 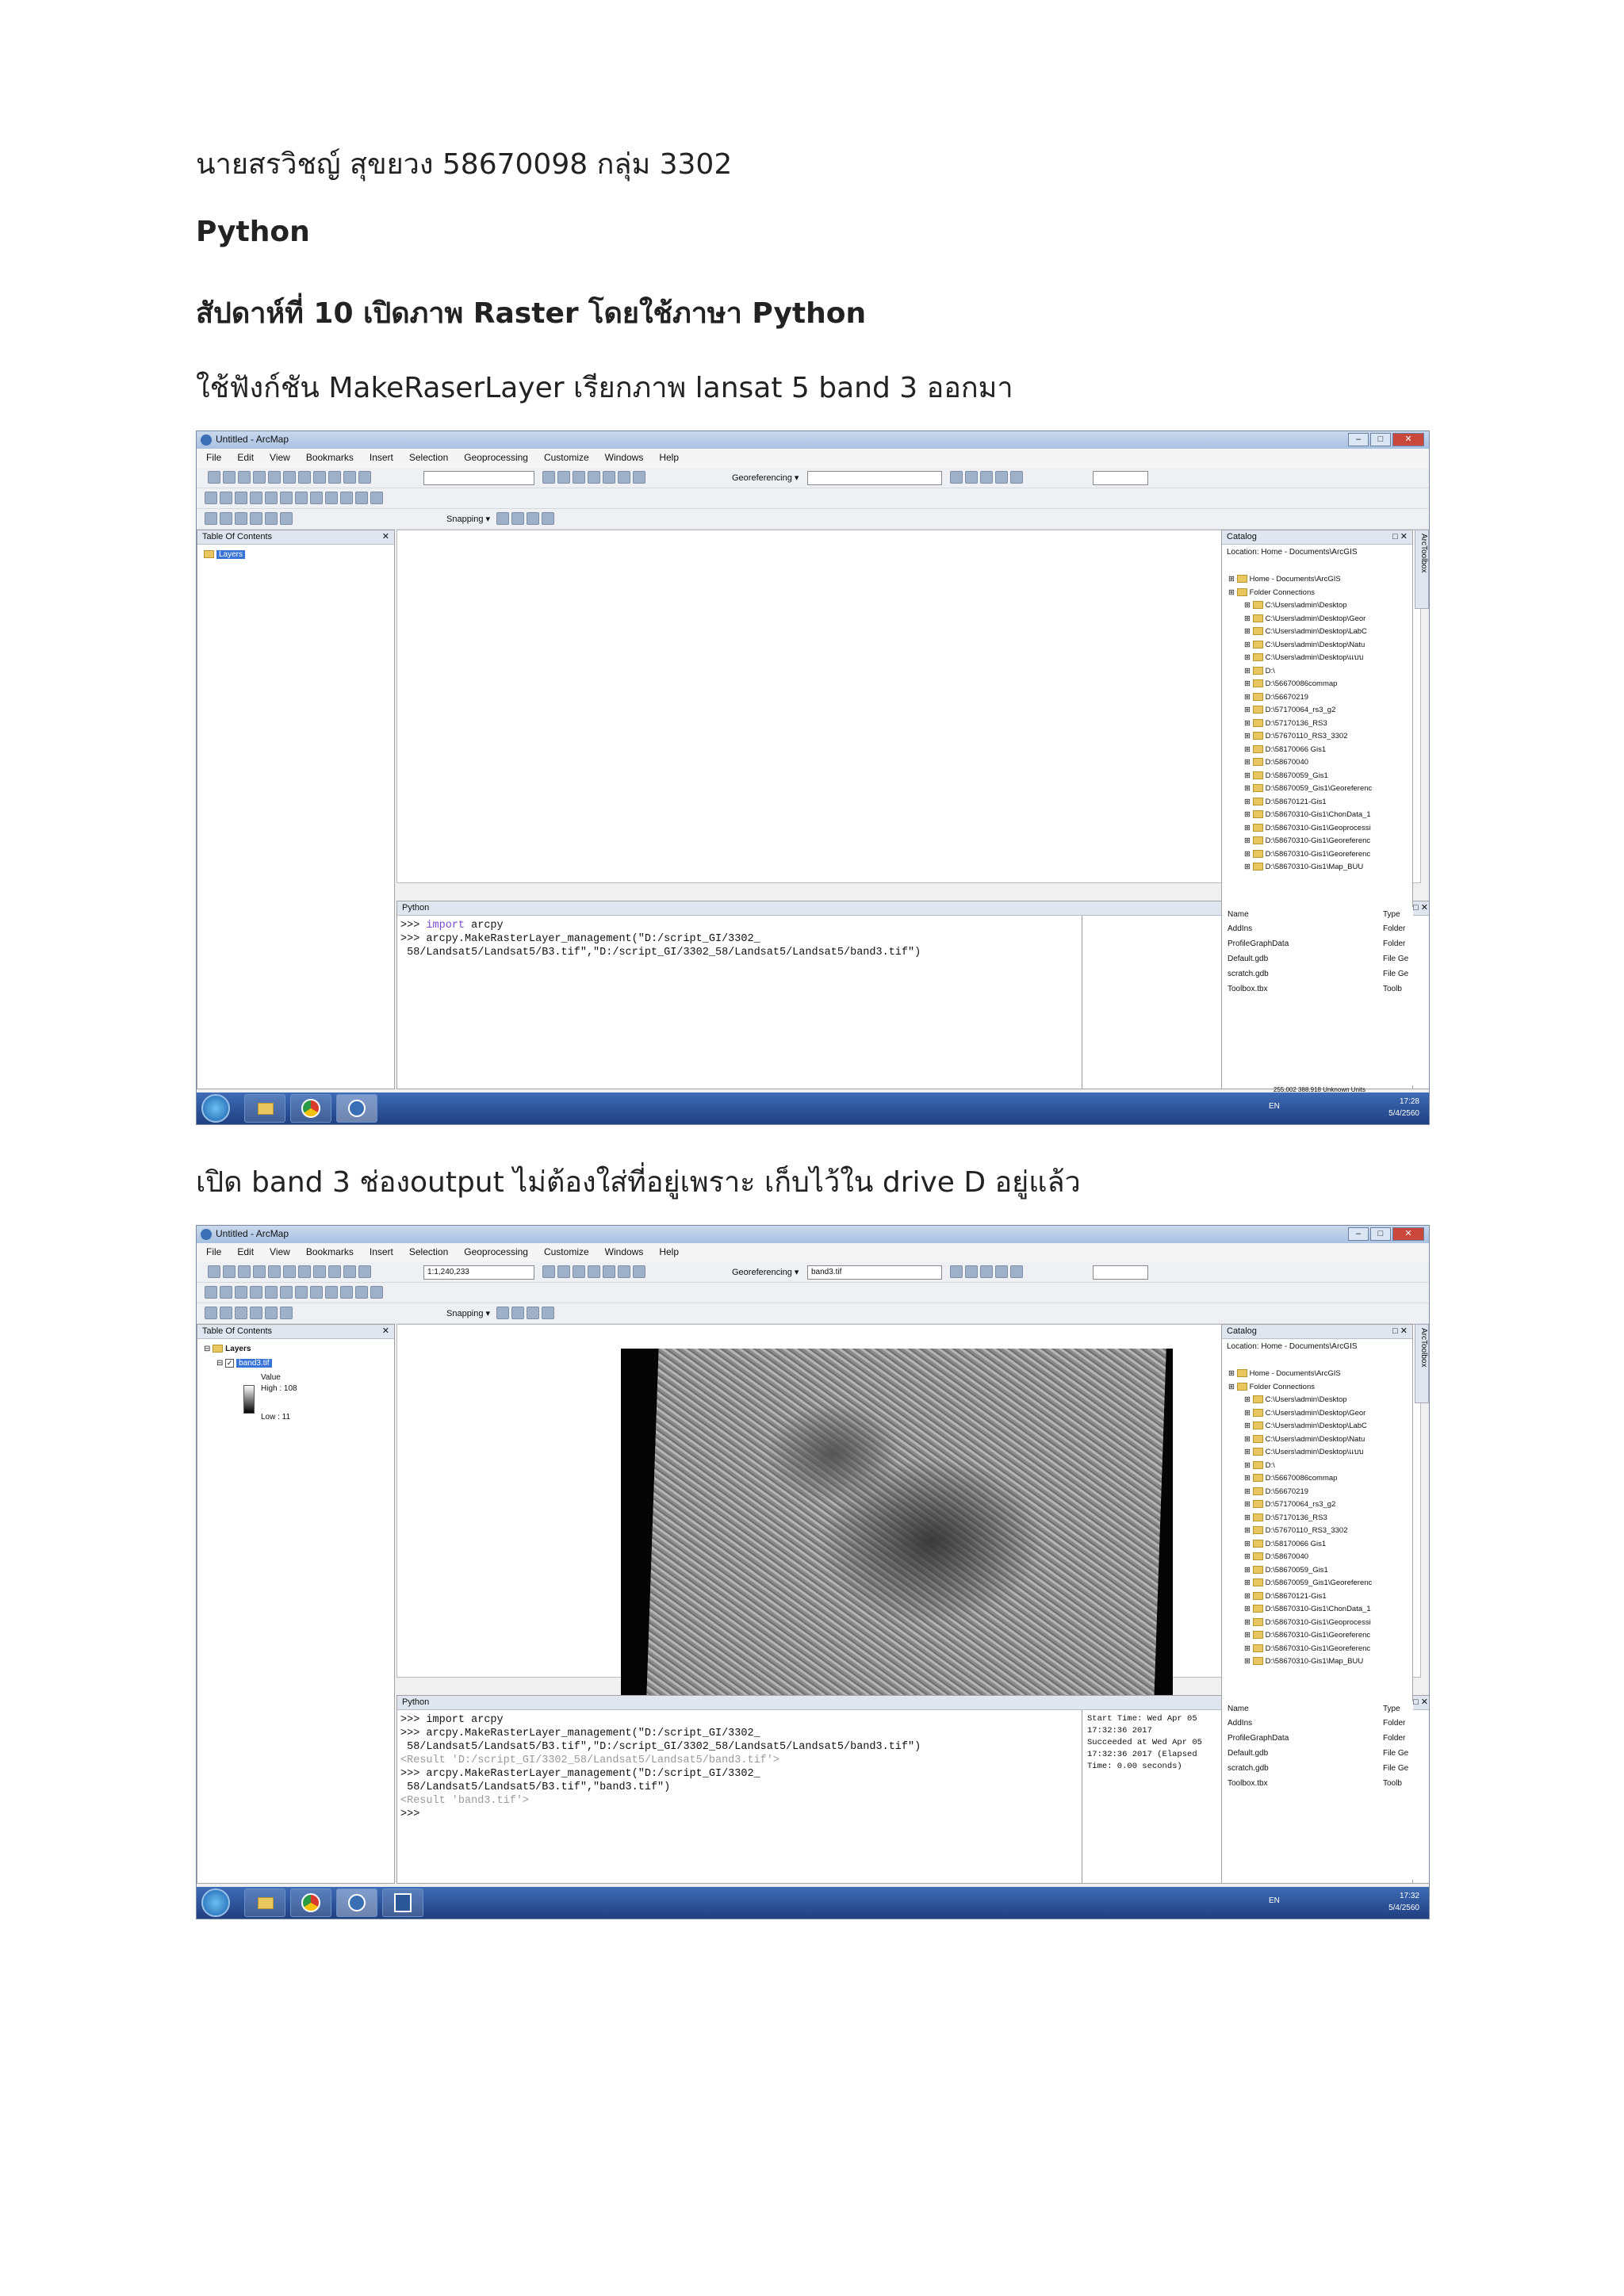 I want to click on start-button, so click(x=215, y=1903).